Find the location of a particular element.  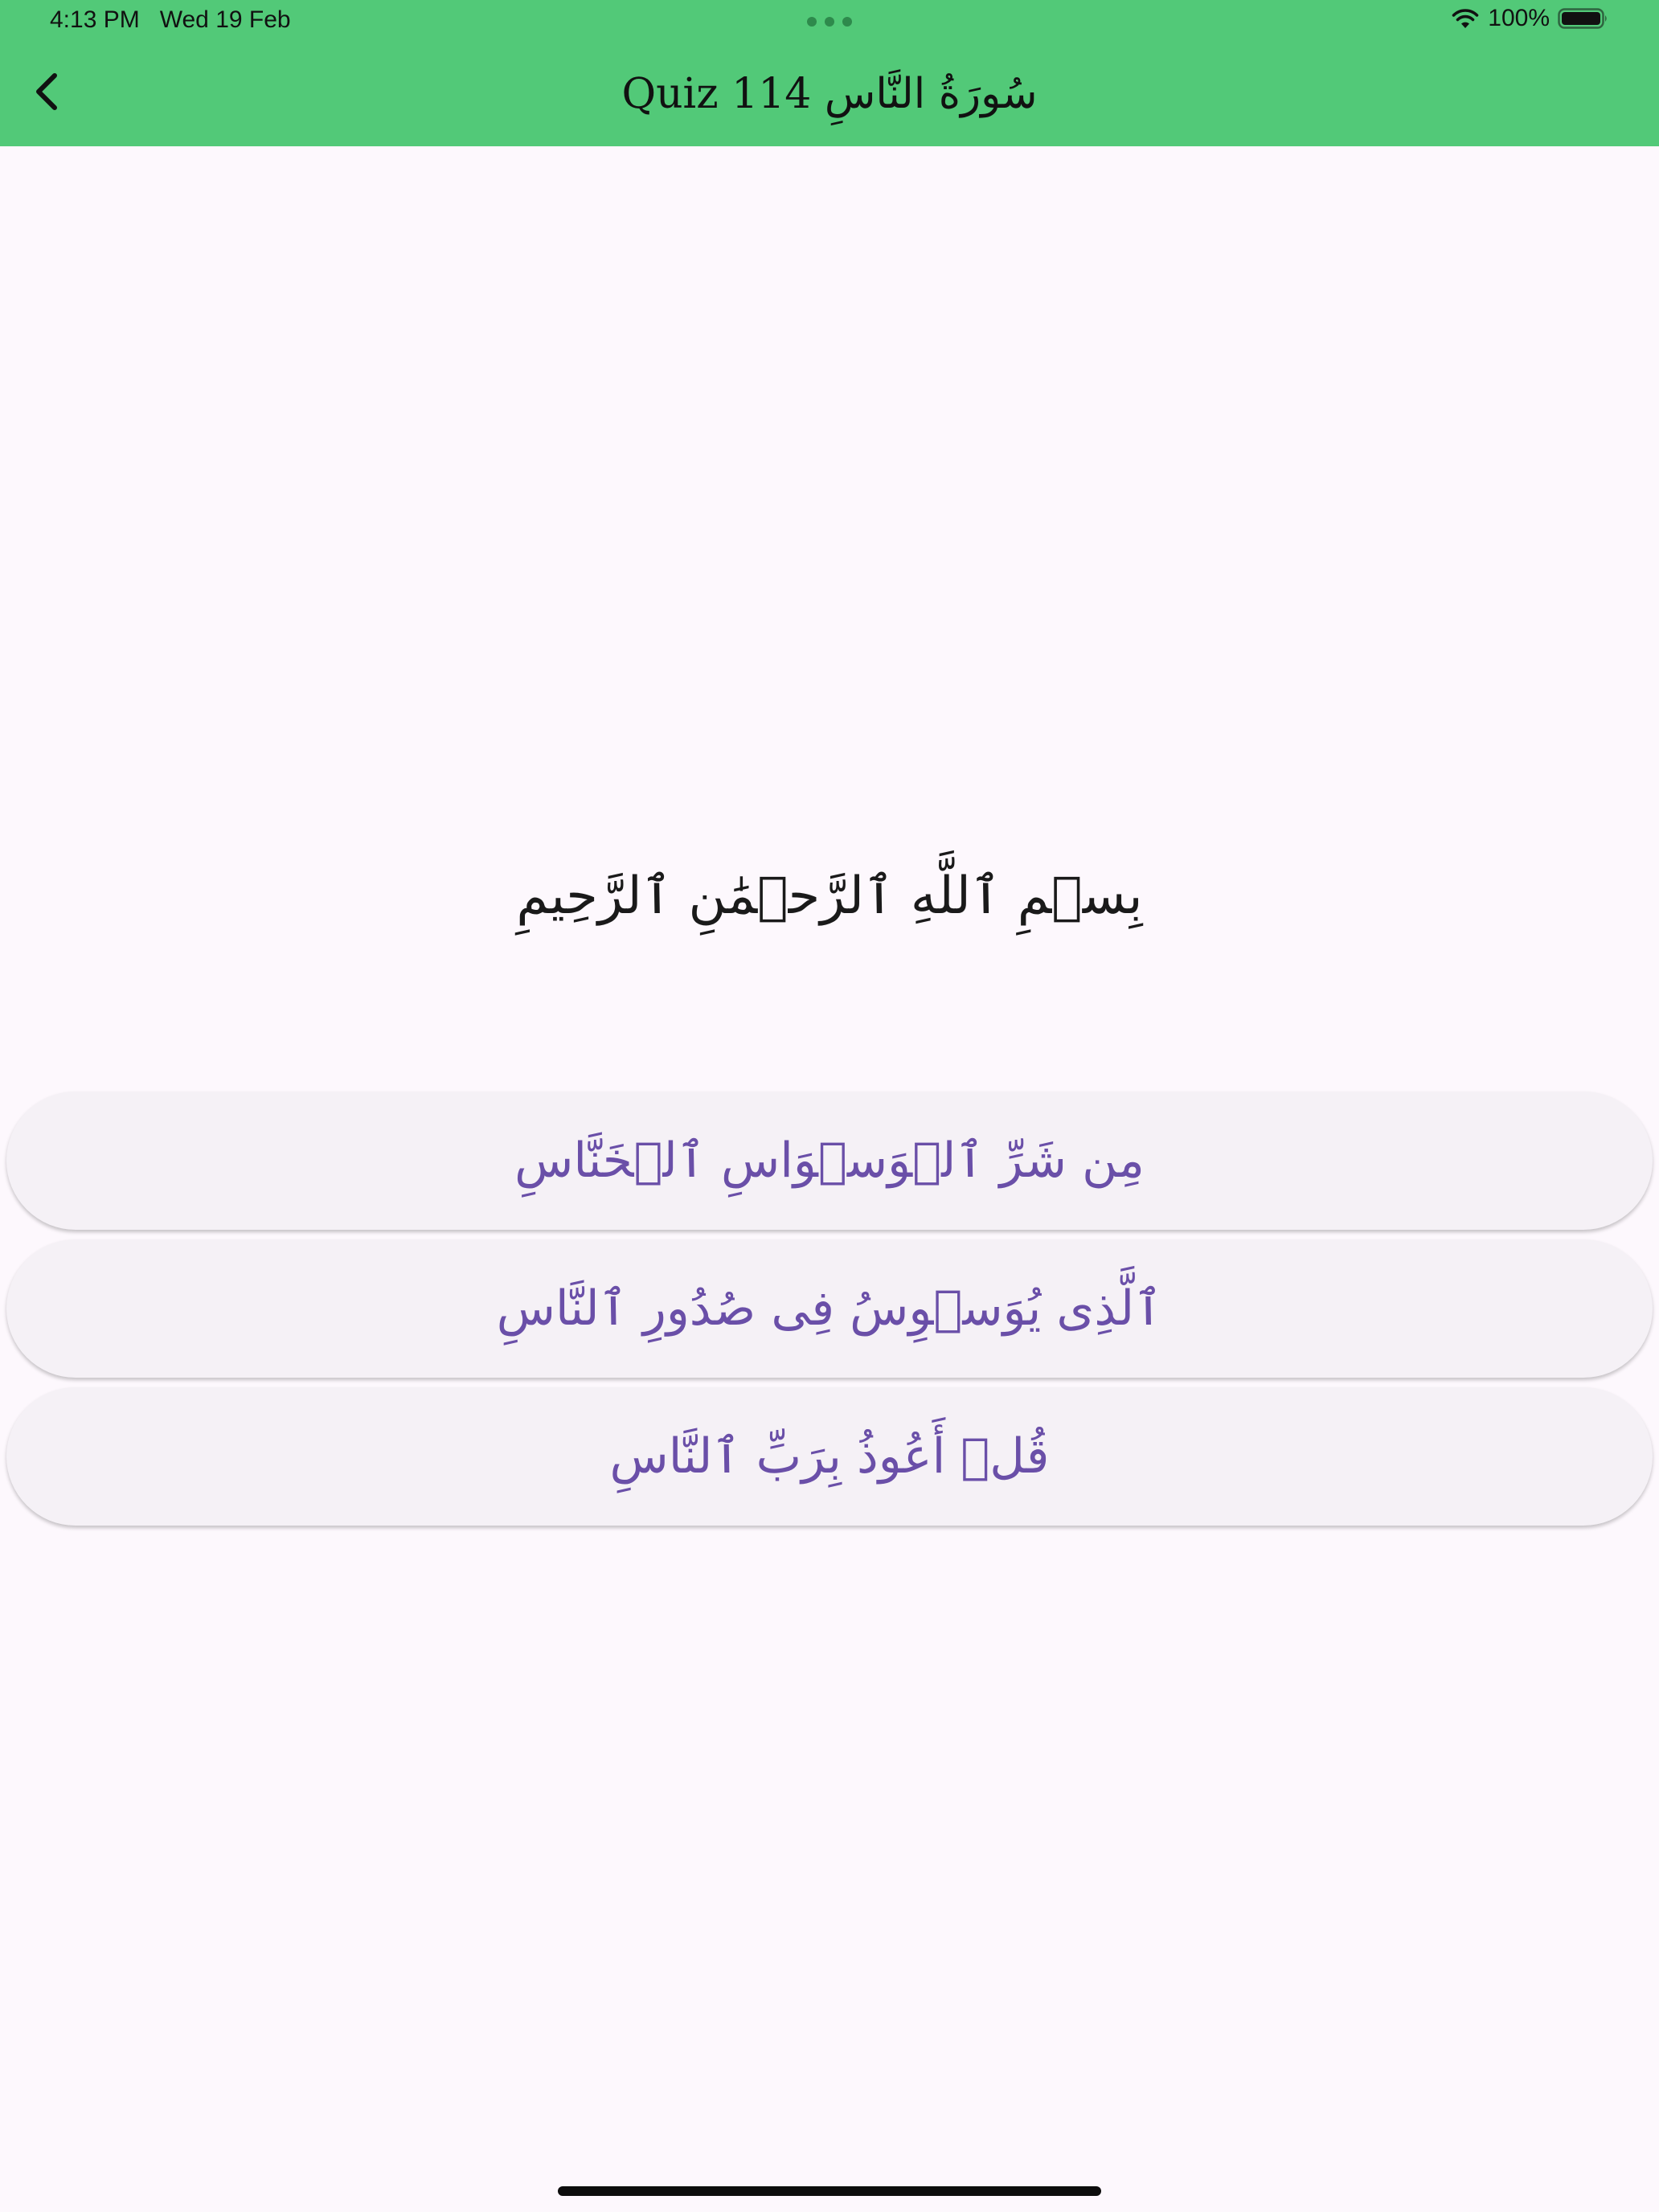

question-verse: بِسۡمِ ٱللَّهِ ٱلرَّحۡمَٰنِ ٱلرَّحِيمِ is located at coordinates (829, 896).